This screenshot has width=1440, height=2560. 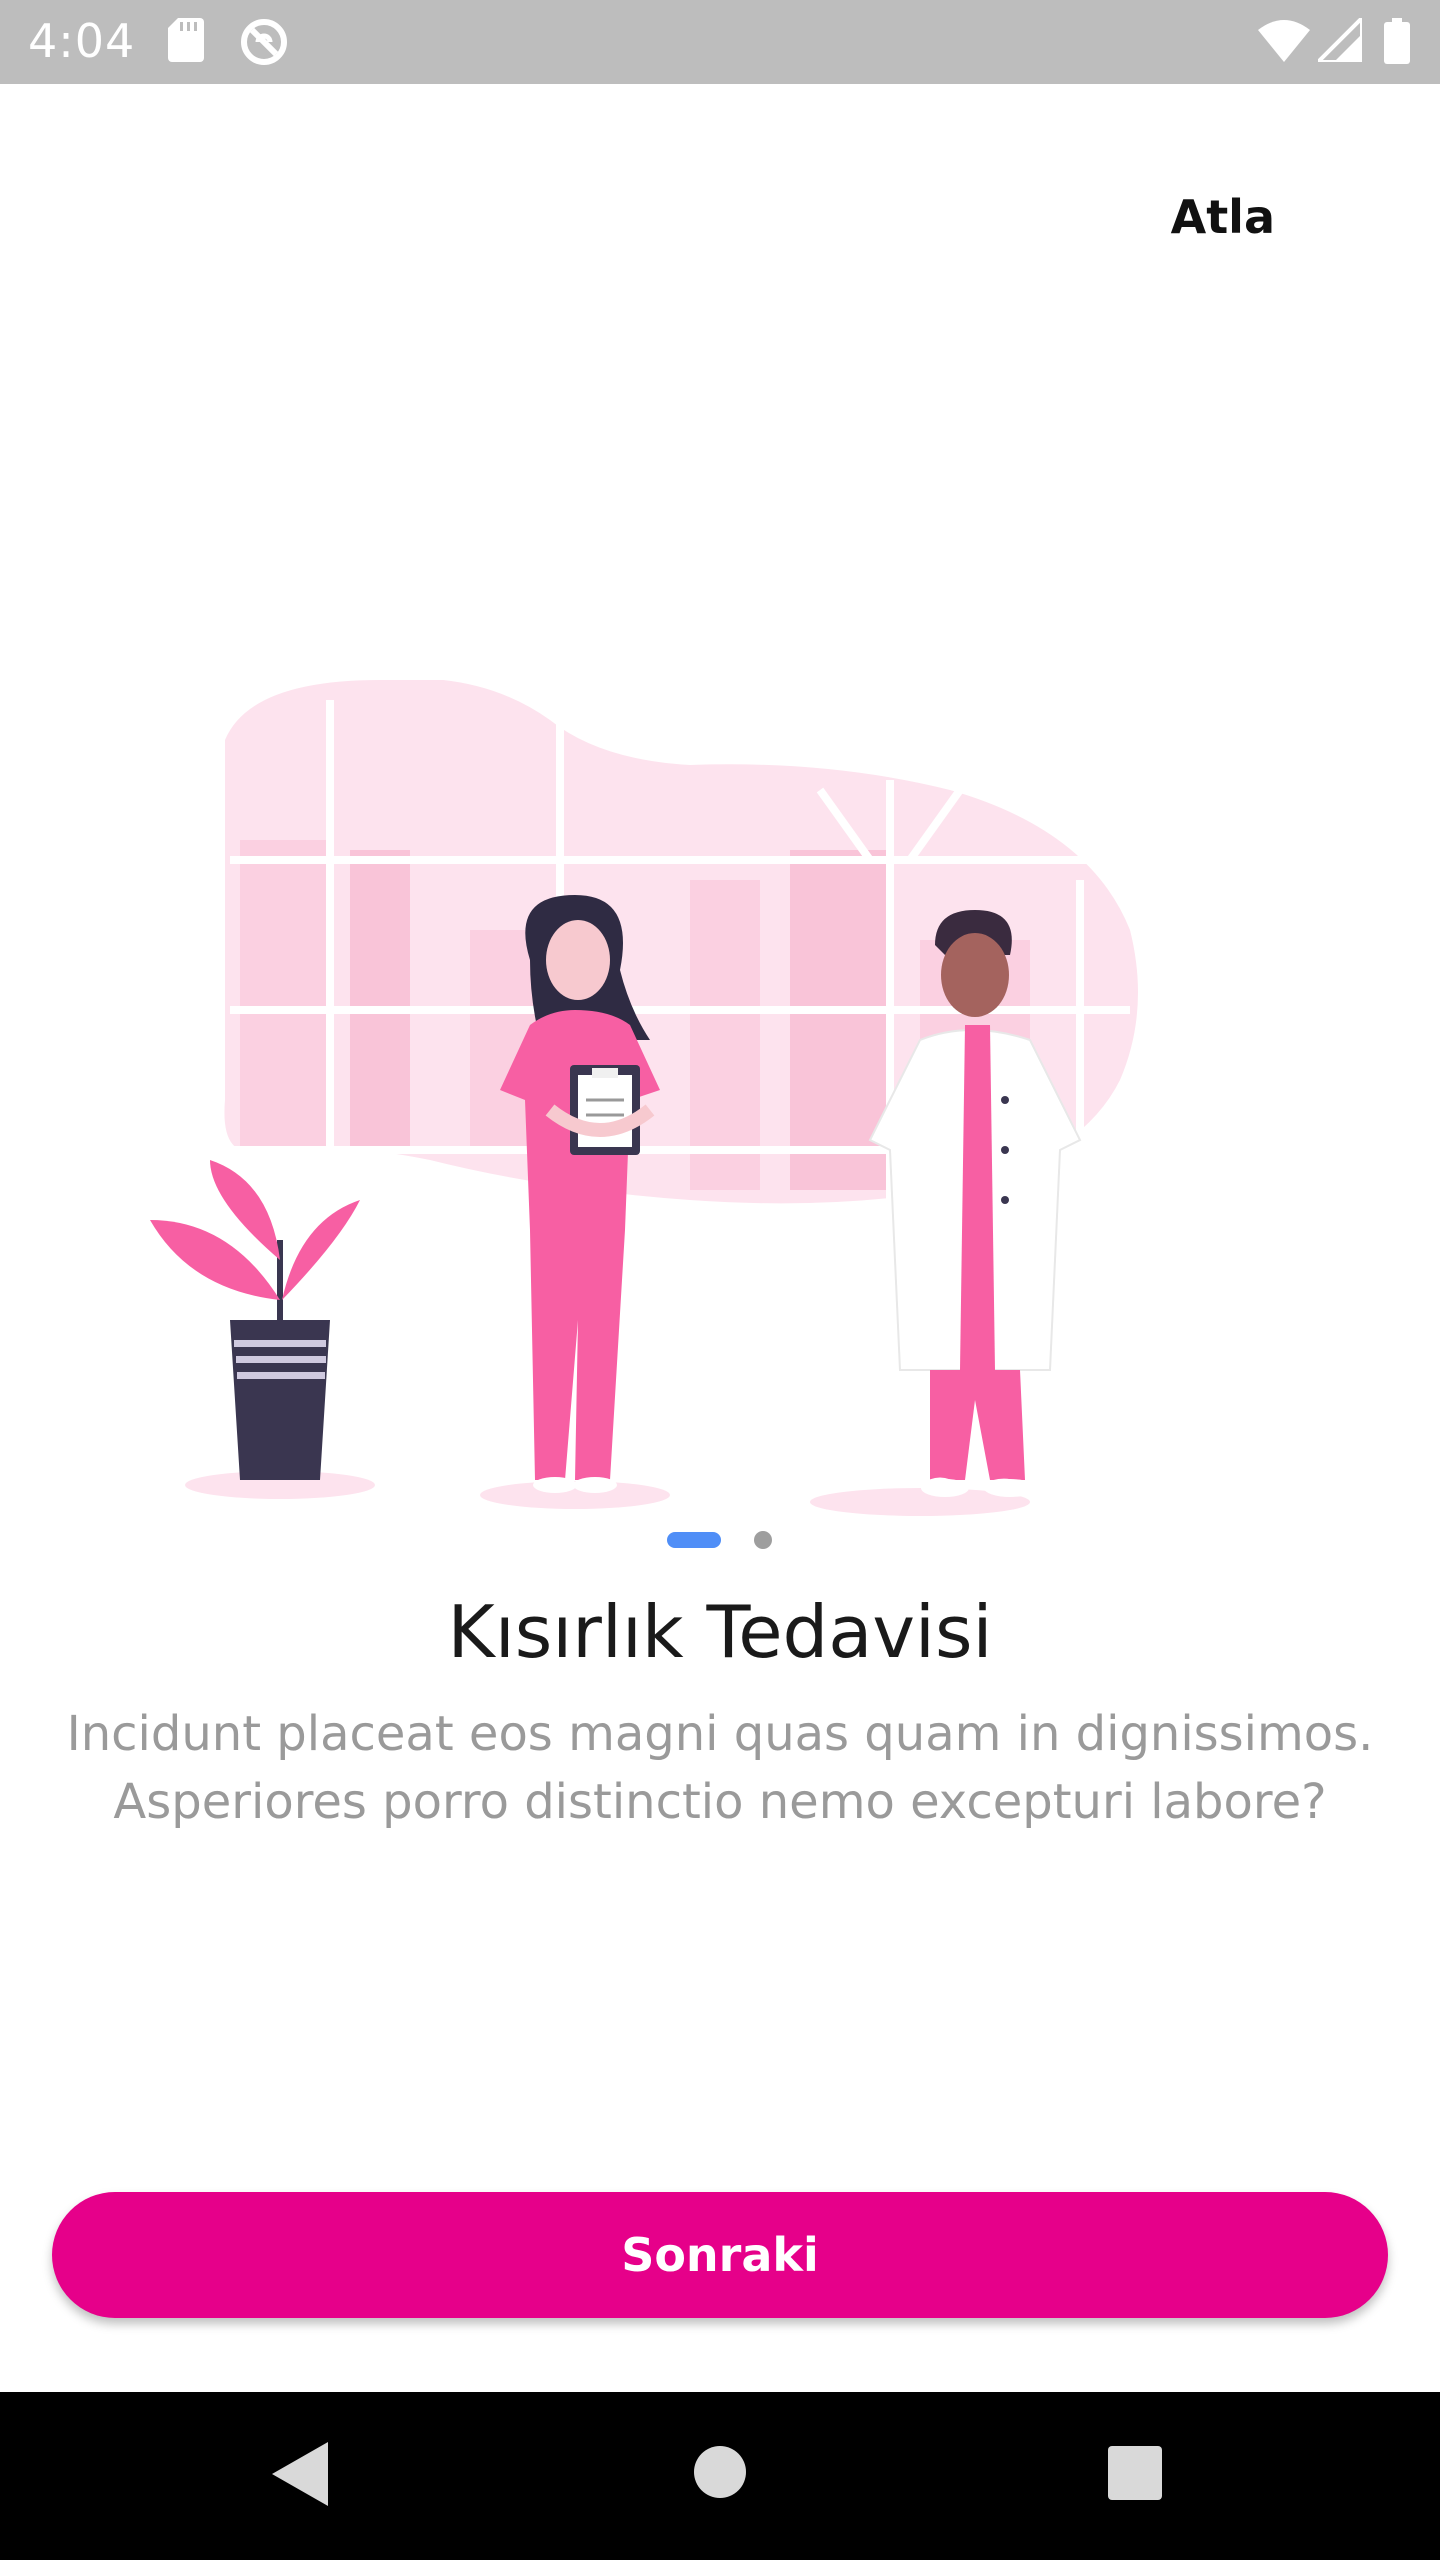 I want to click on page-indicator, so click(x=720, y=1538).